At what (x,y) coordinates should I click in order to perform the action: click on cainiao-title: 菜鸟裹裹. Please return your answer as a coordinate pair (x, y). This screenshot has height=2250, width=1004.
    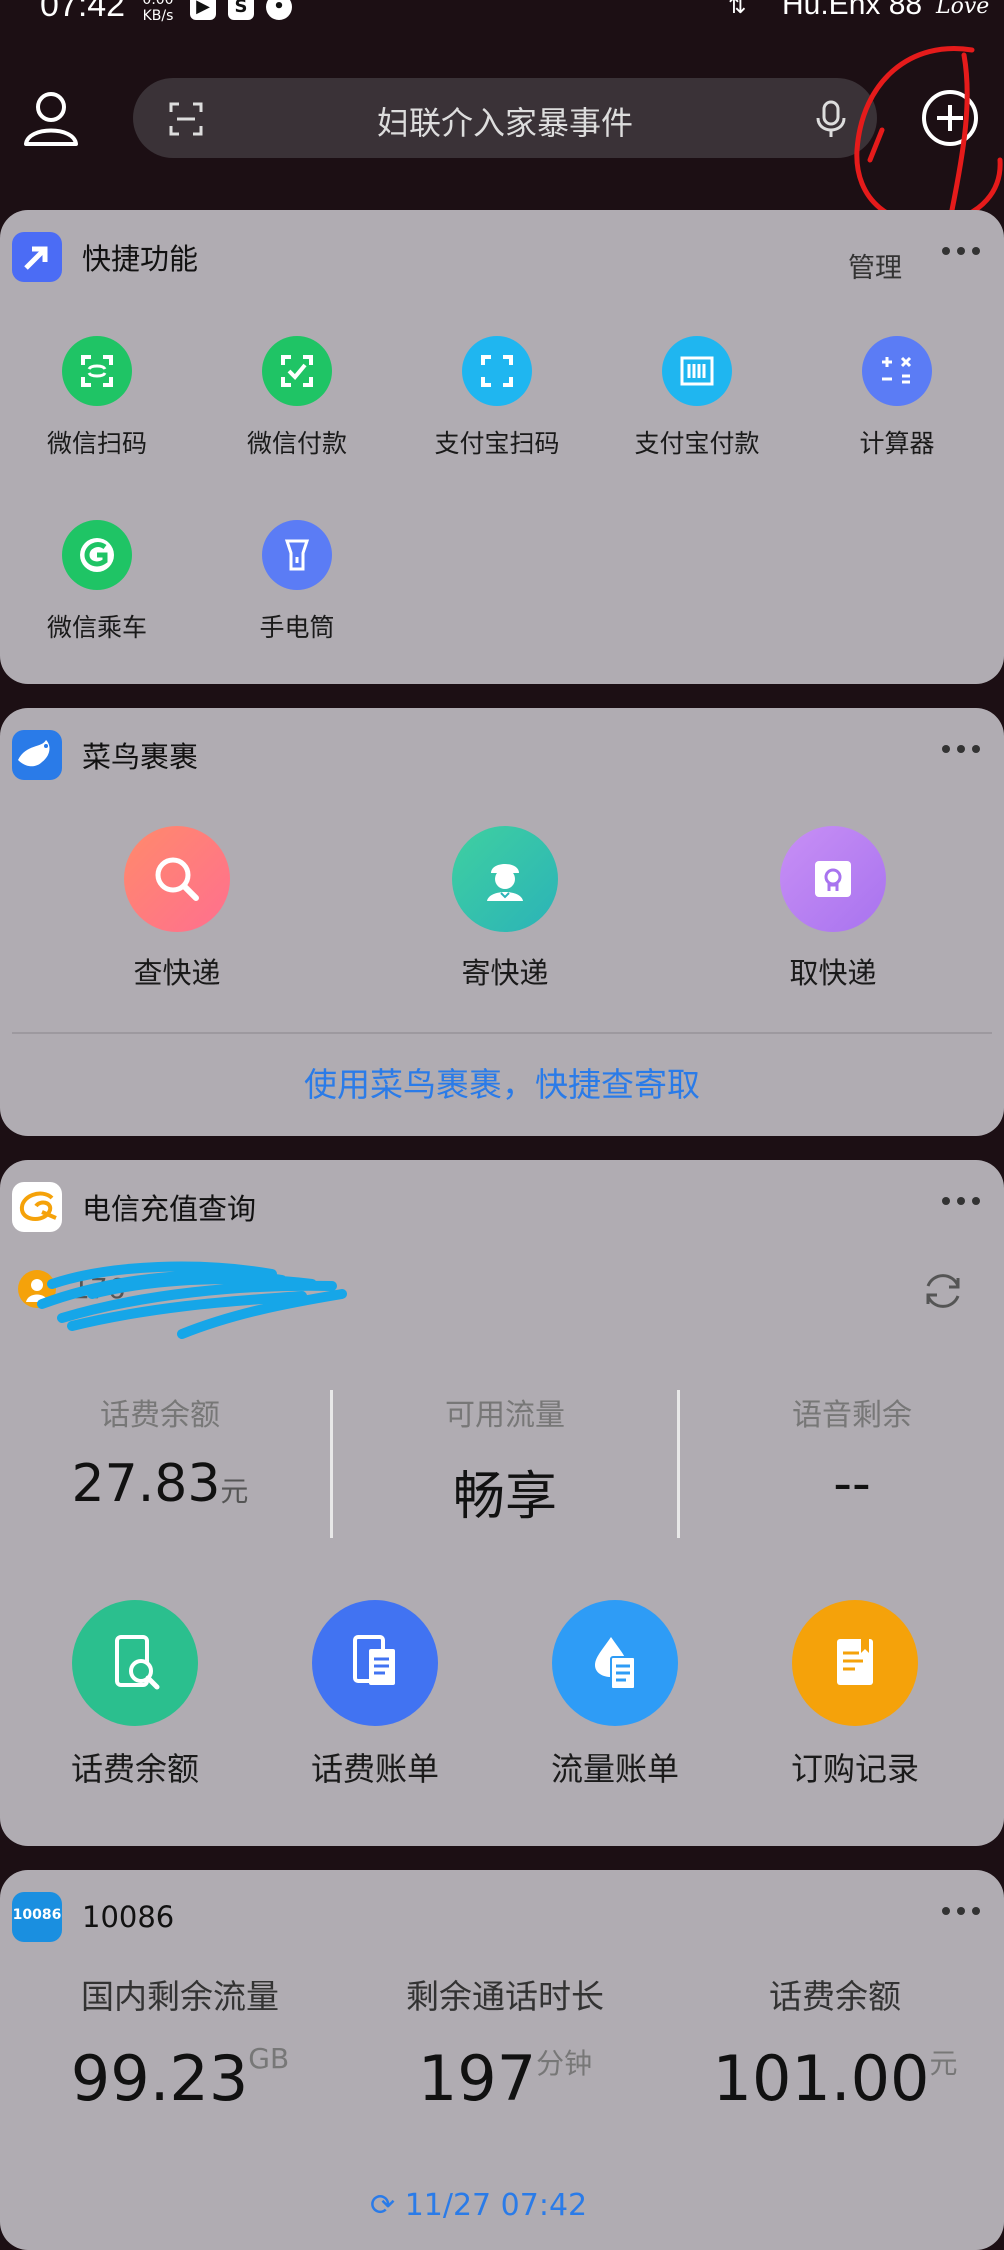
    Looking at the image, I should click on (140, 757).